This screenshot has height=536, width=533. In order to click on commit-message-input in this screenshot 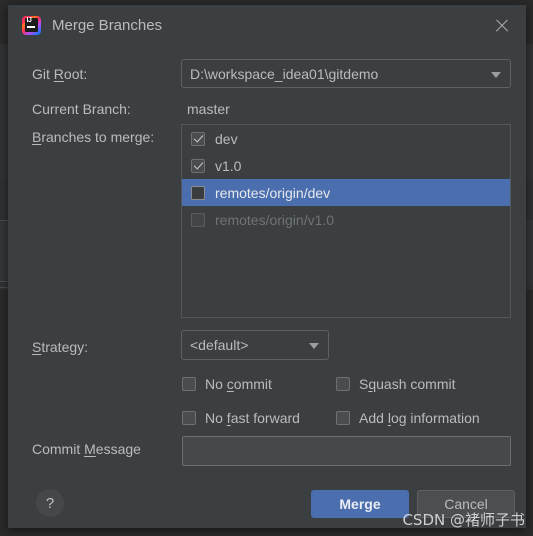, I will do `click(346, 451)`.